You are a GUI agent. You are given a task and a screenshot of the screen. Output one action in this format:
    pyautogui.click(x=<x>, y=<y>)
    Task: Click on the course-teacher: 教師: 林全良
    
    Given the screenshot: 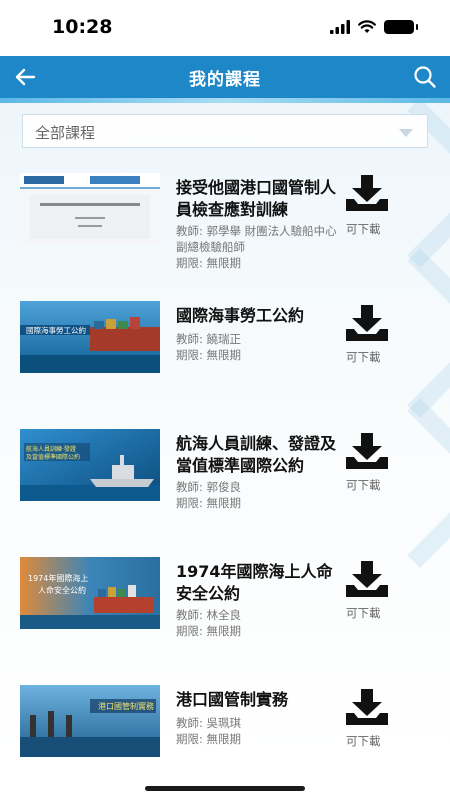 What is the action you would take?
    pyautogui.click(x=209, y=615)
    